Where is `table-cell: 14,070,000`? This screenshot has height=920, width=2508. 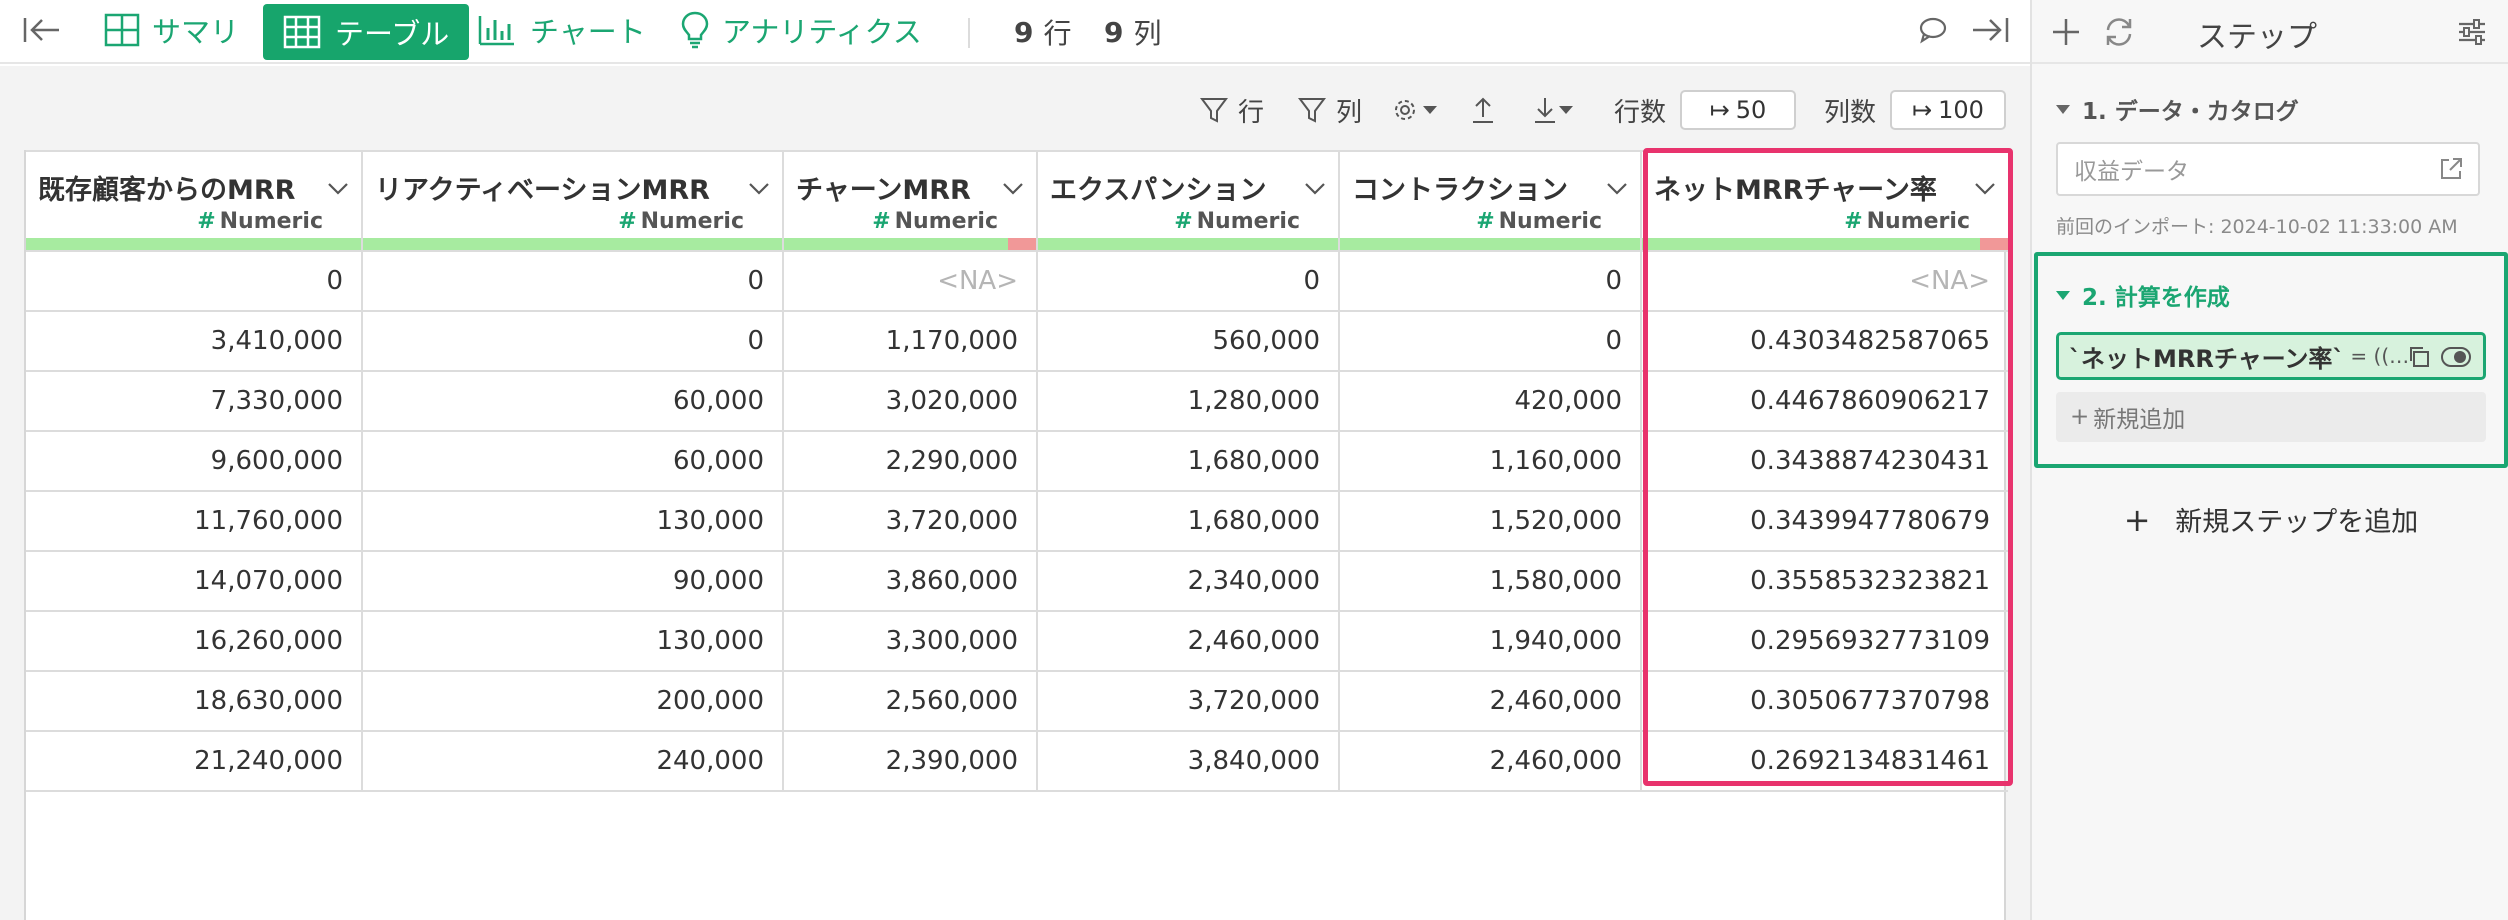 table-cell: 14,070,000 is located at coordinates (194, 580).